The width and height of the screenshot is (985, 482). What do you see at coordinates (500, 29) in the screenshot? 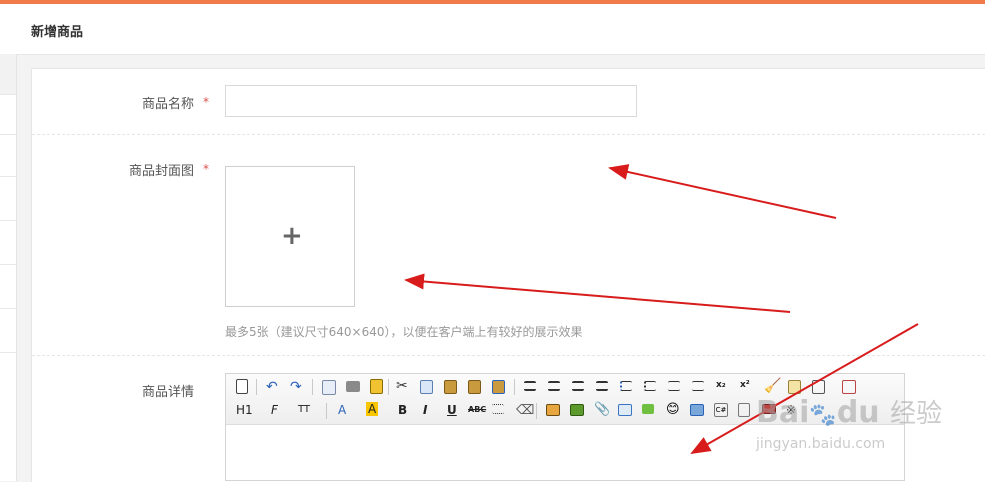
I see `page-header: 新增商品` at bounding box center [500, 29].